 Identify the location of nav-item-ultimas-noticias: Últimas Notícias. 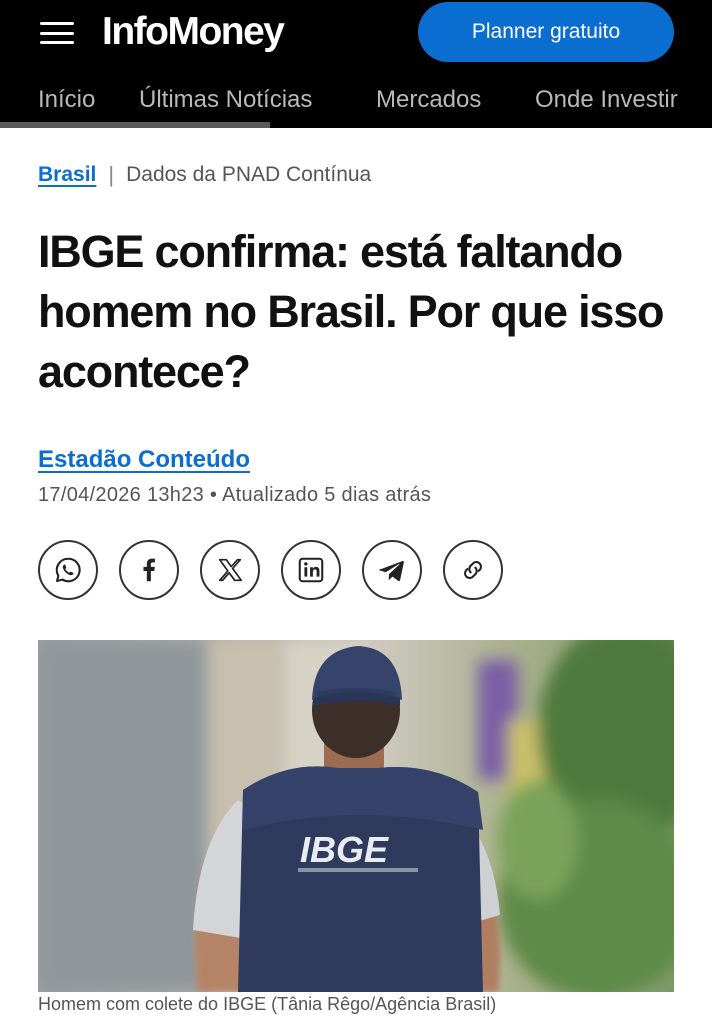
(225, 100).